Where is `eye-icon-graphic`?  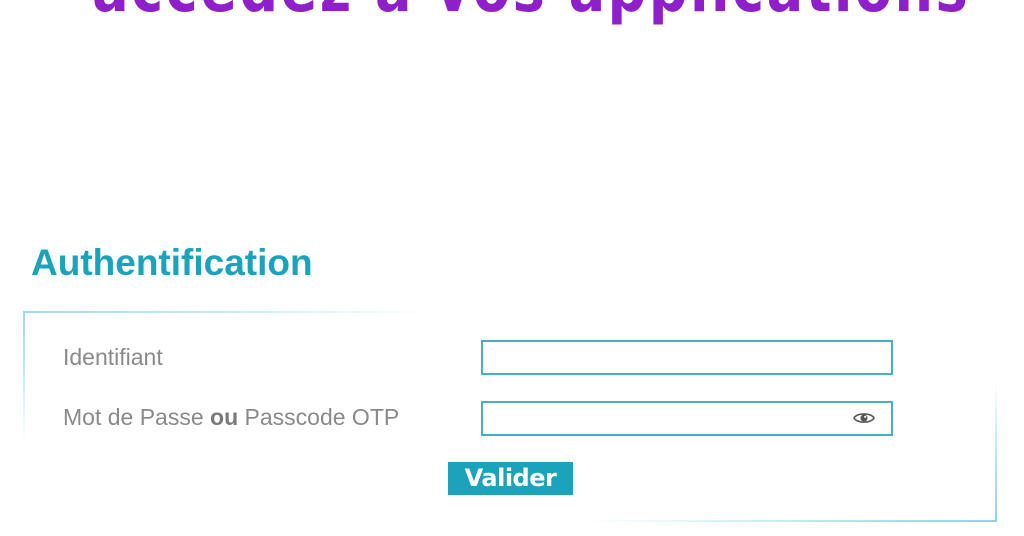
eye-icon-graphic is located at coordinates (864, 418).